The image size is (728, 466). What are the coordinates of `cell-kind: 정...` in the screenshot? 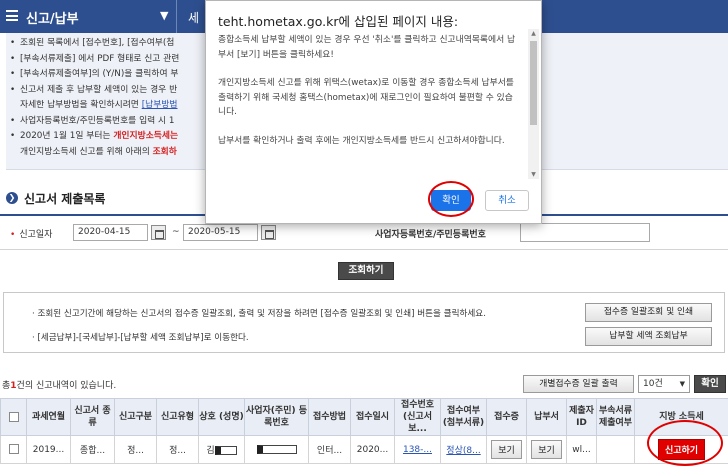 It's located at (135, 449).